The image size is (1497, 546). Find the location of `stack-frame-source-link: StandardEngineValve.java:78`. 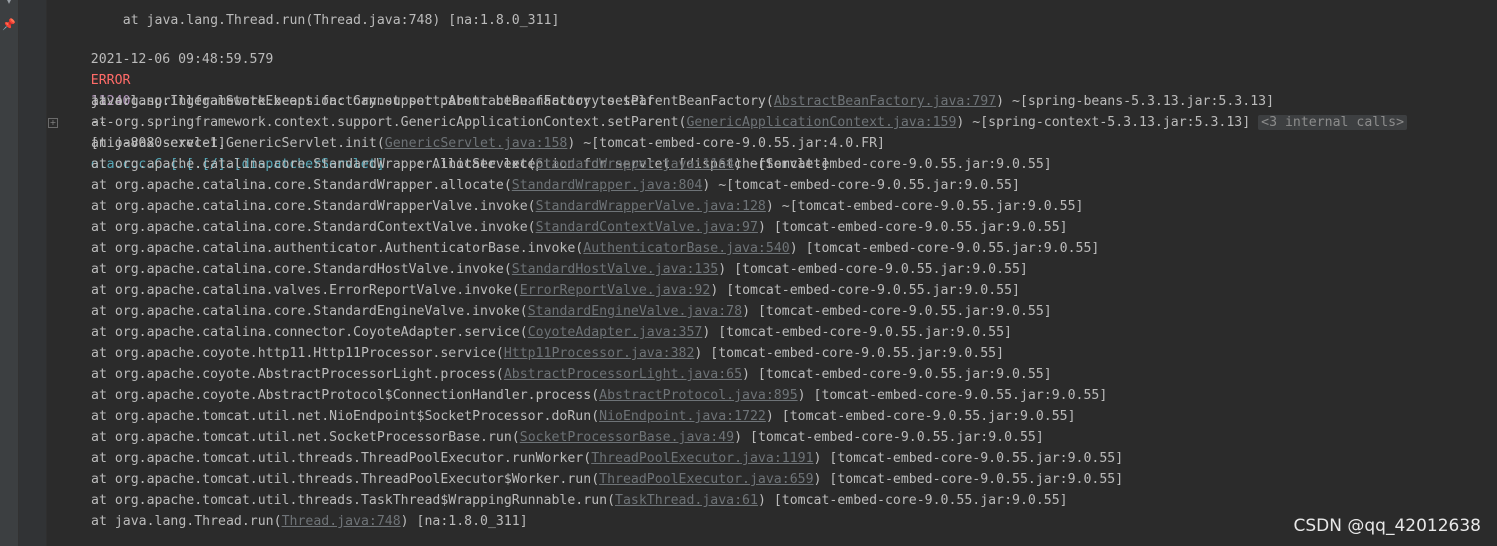

stack-frame-source-link: StandardEngineValve.java:78 is located at coordinates (635, 311).